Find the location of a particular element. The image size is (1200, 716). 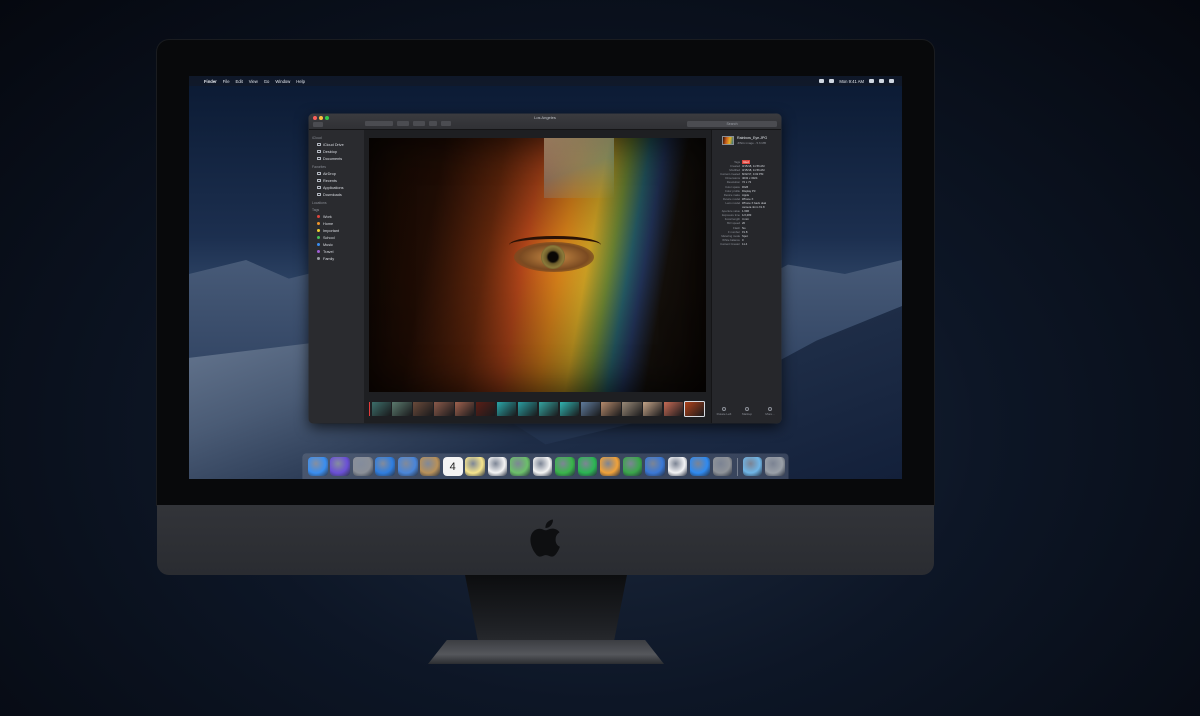

group-button is located at coordinates (403, 123).